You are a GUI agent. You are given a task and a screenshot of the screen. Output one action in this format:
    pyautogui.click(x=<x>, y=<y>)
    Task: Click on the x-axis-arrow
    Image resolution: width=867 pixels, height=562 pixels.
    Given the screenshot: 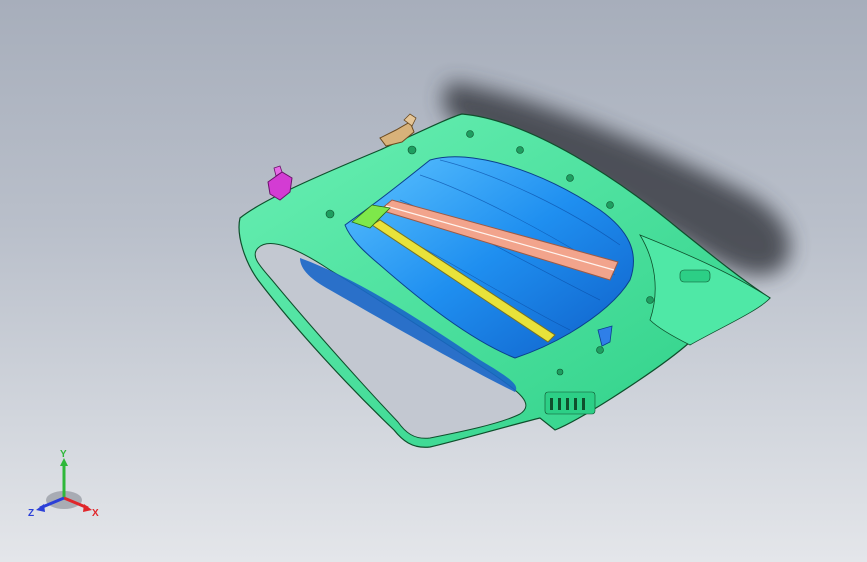 What is the action you would take?
    pyautogui.click(x=87, y=508)
    